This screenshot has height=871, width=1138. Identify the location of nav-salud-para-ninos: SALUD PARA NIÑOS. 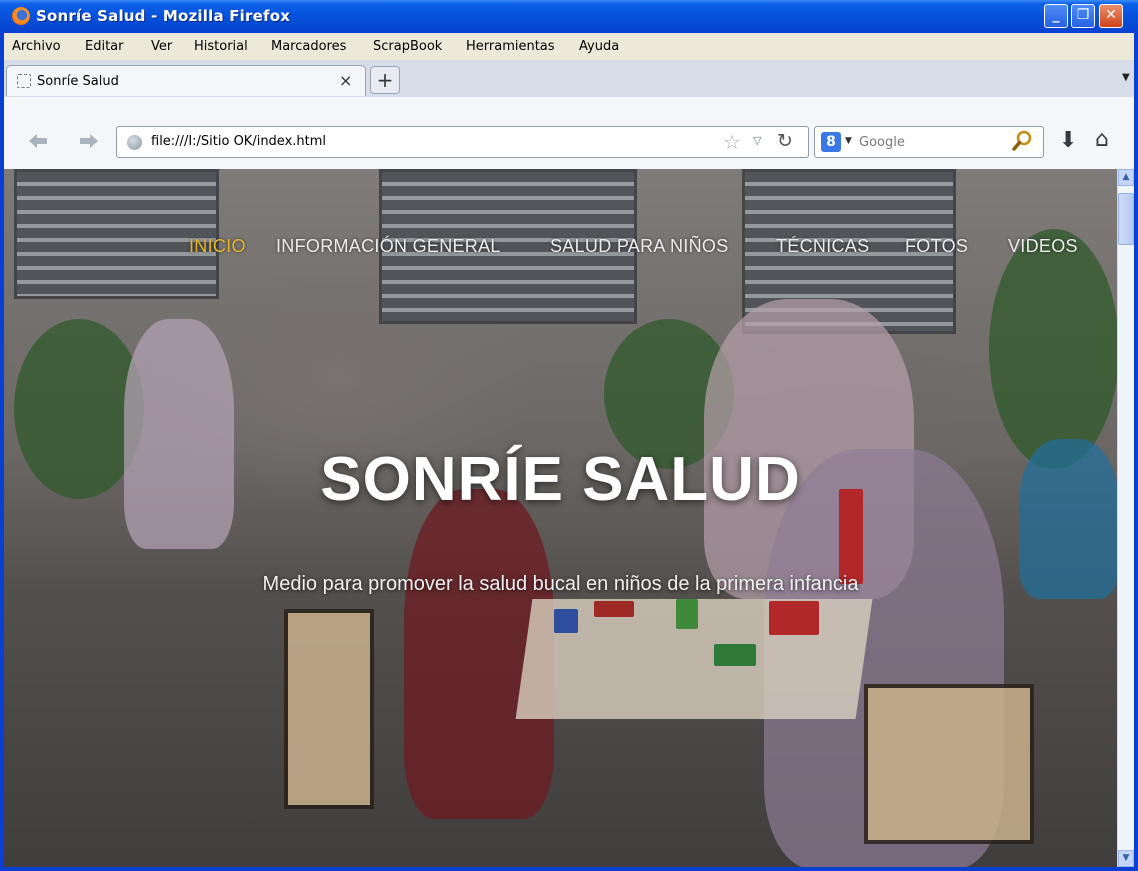
(639, 246).